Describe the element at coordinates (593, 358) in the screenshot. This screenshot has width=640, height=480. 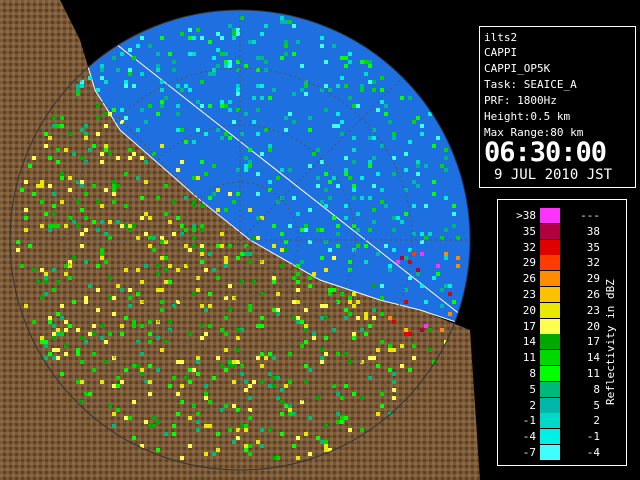
I see `legend-upper-bound: 14` at that location.